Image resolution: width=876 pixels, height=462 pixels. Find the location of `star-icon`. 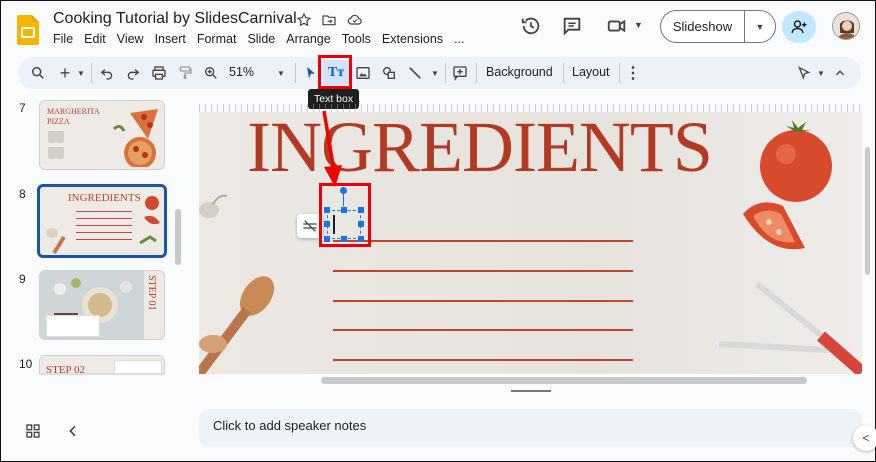

star-icon is located at coordinates (304, 20).